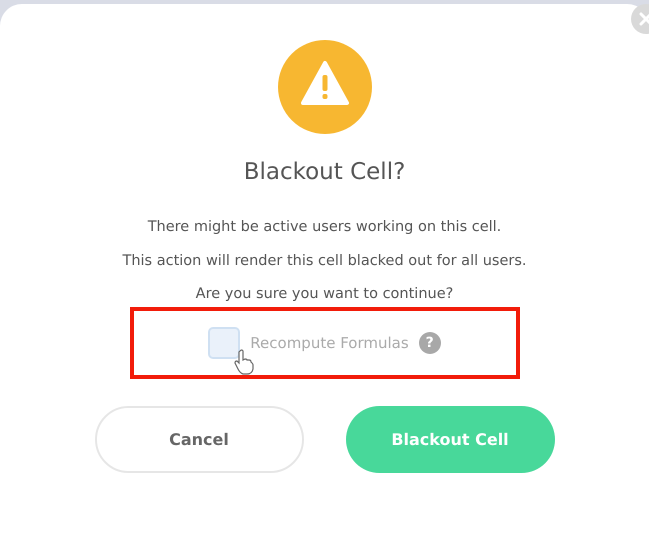 This screenshot has width=649, height=534. What do you see at coordinates (224, 342) in the screenshot?
I see `checkbox` at bounding box center [224, 342].